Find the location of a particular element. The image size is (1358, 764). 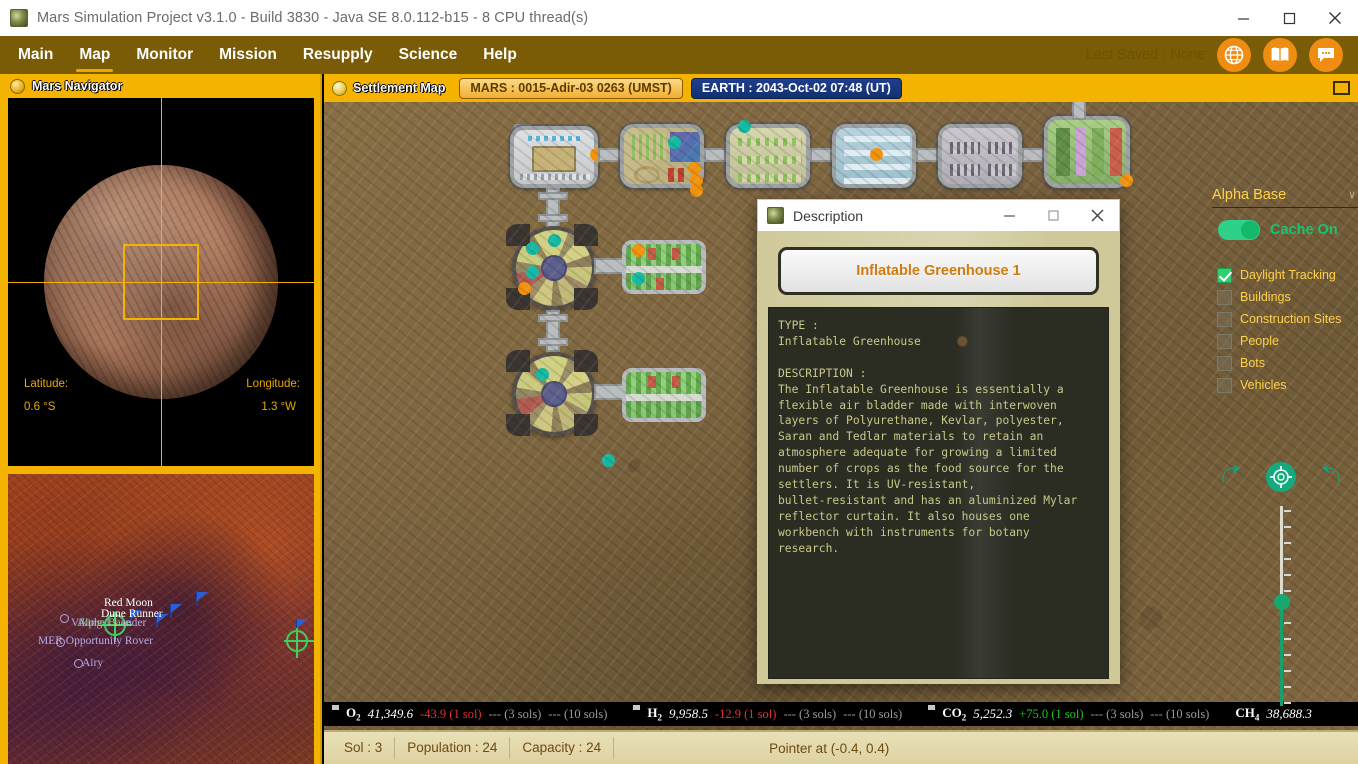

menu-item-science: Science is located at coordinates (428, 55).